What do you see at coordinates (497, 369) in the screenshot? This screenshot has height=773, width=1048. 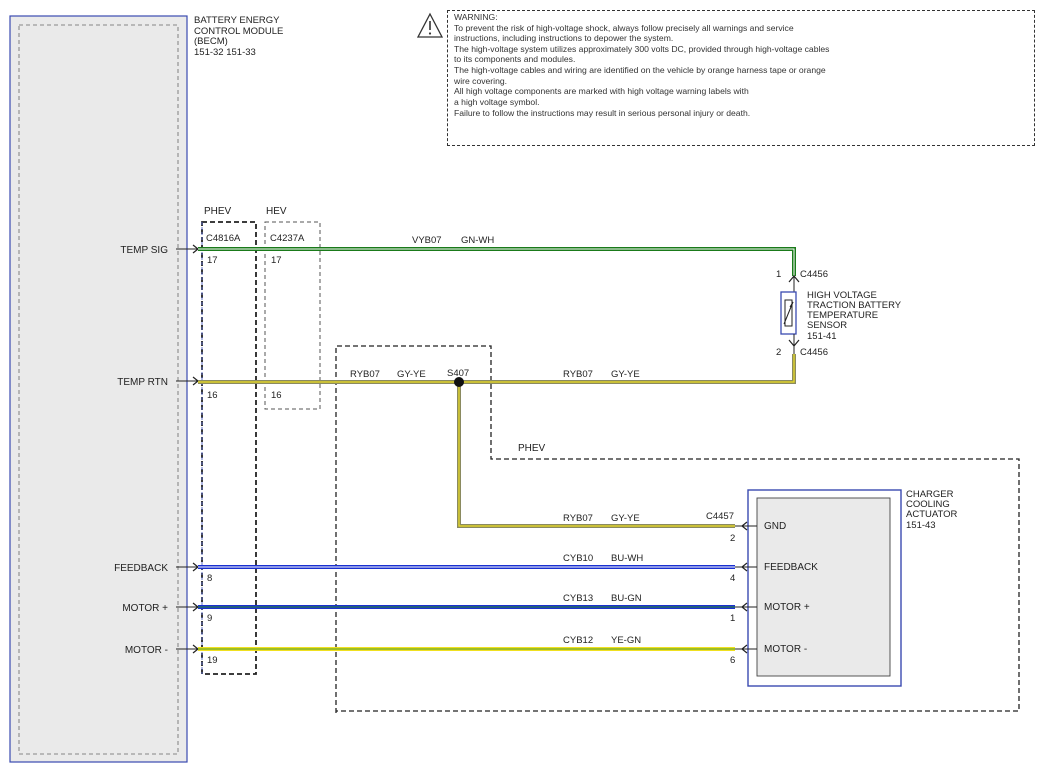 I see `wire-temp-rtn` at bounding box center [497, 369].